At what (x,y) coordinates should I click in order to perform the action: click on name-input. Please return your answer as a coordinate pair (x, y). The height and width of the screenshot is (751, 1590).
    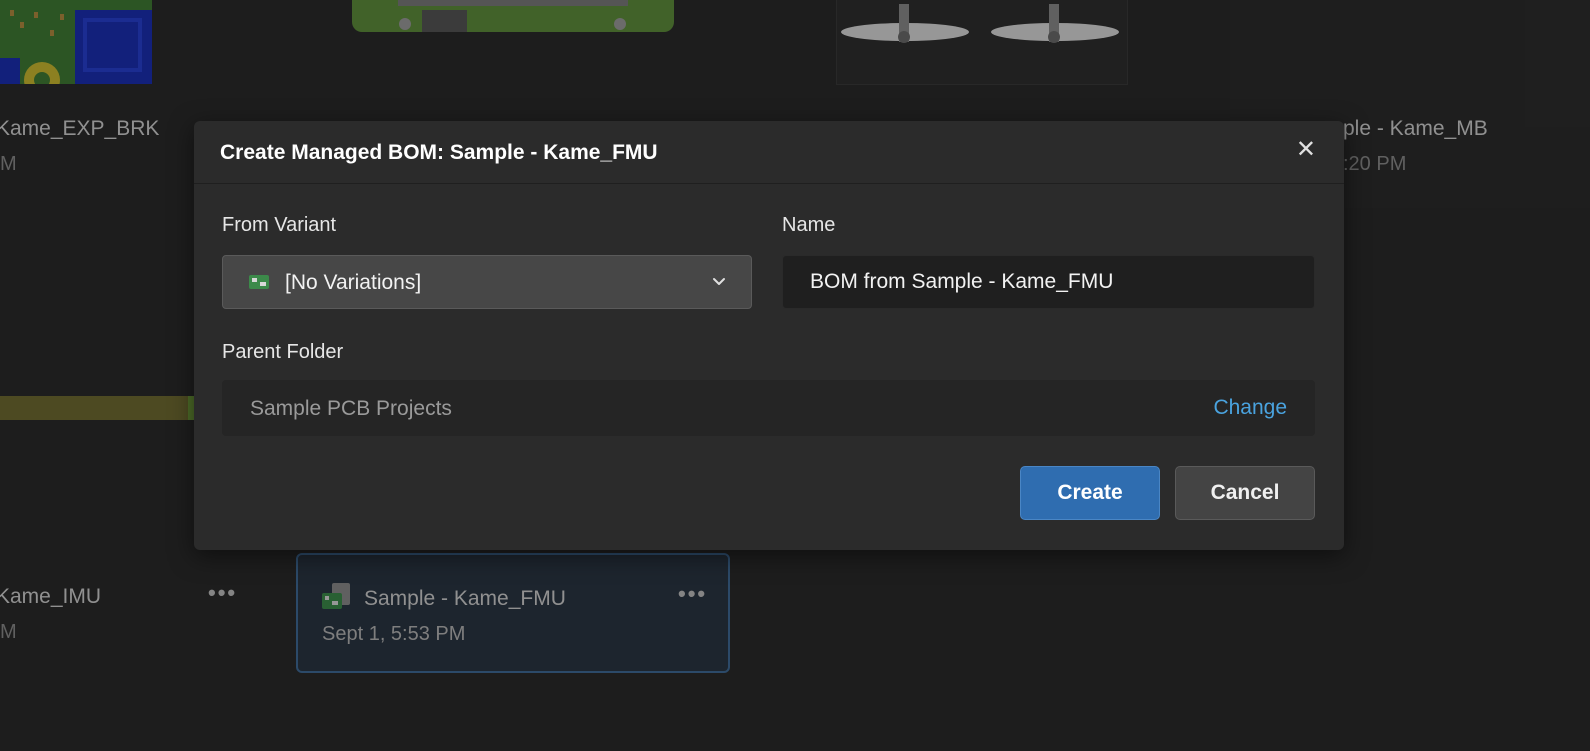
    Looking at the image, I should click on (1048, 282).